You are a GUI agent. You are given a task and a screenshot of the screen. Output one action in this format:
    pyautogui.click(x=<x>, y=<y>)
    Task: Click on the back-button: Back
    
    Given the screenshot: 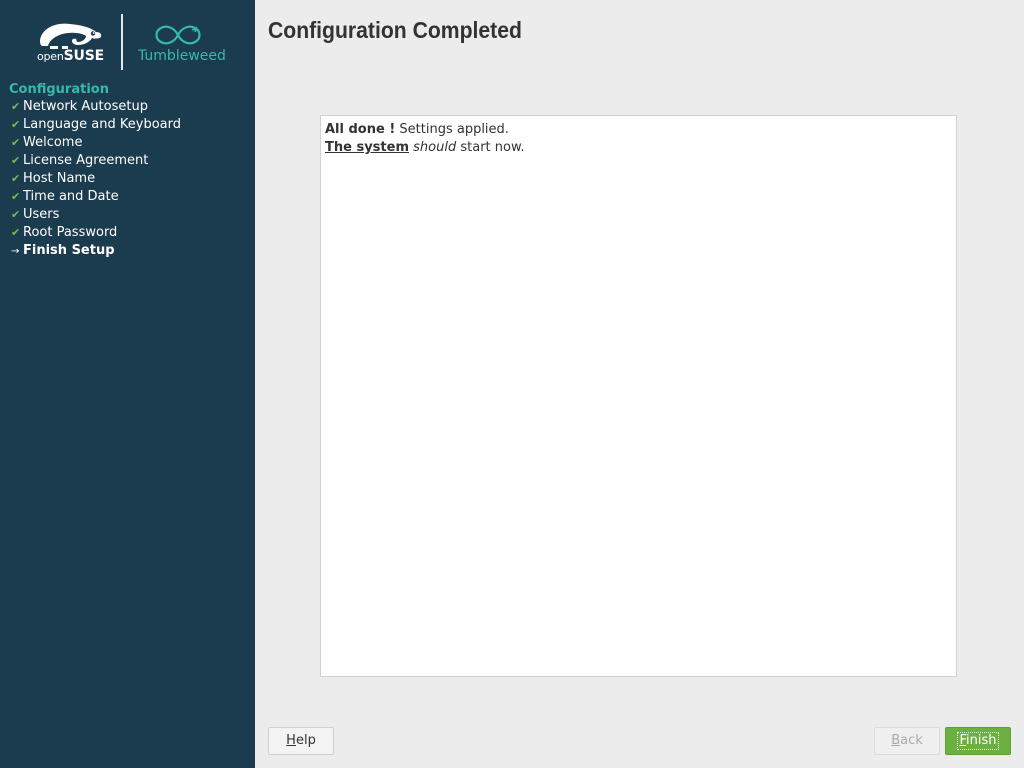 What is the action you would take?
    pyautogui.click(x=907, y=741)
    